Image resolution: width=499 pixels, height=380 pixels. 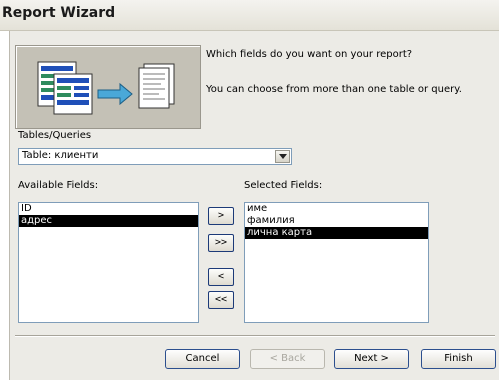 What do you see at coordinates (221, 243) in the screenshot?
I see `add-all-fields-button: >>` at bounding box center [221, 243].